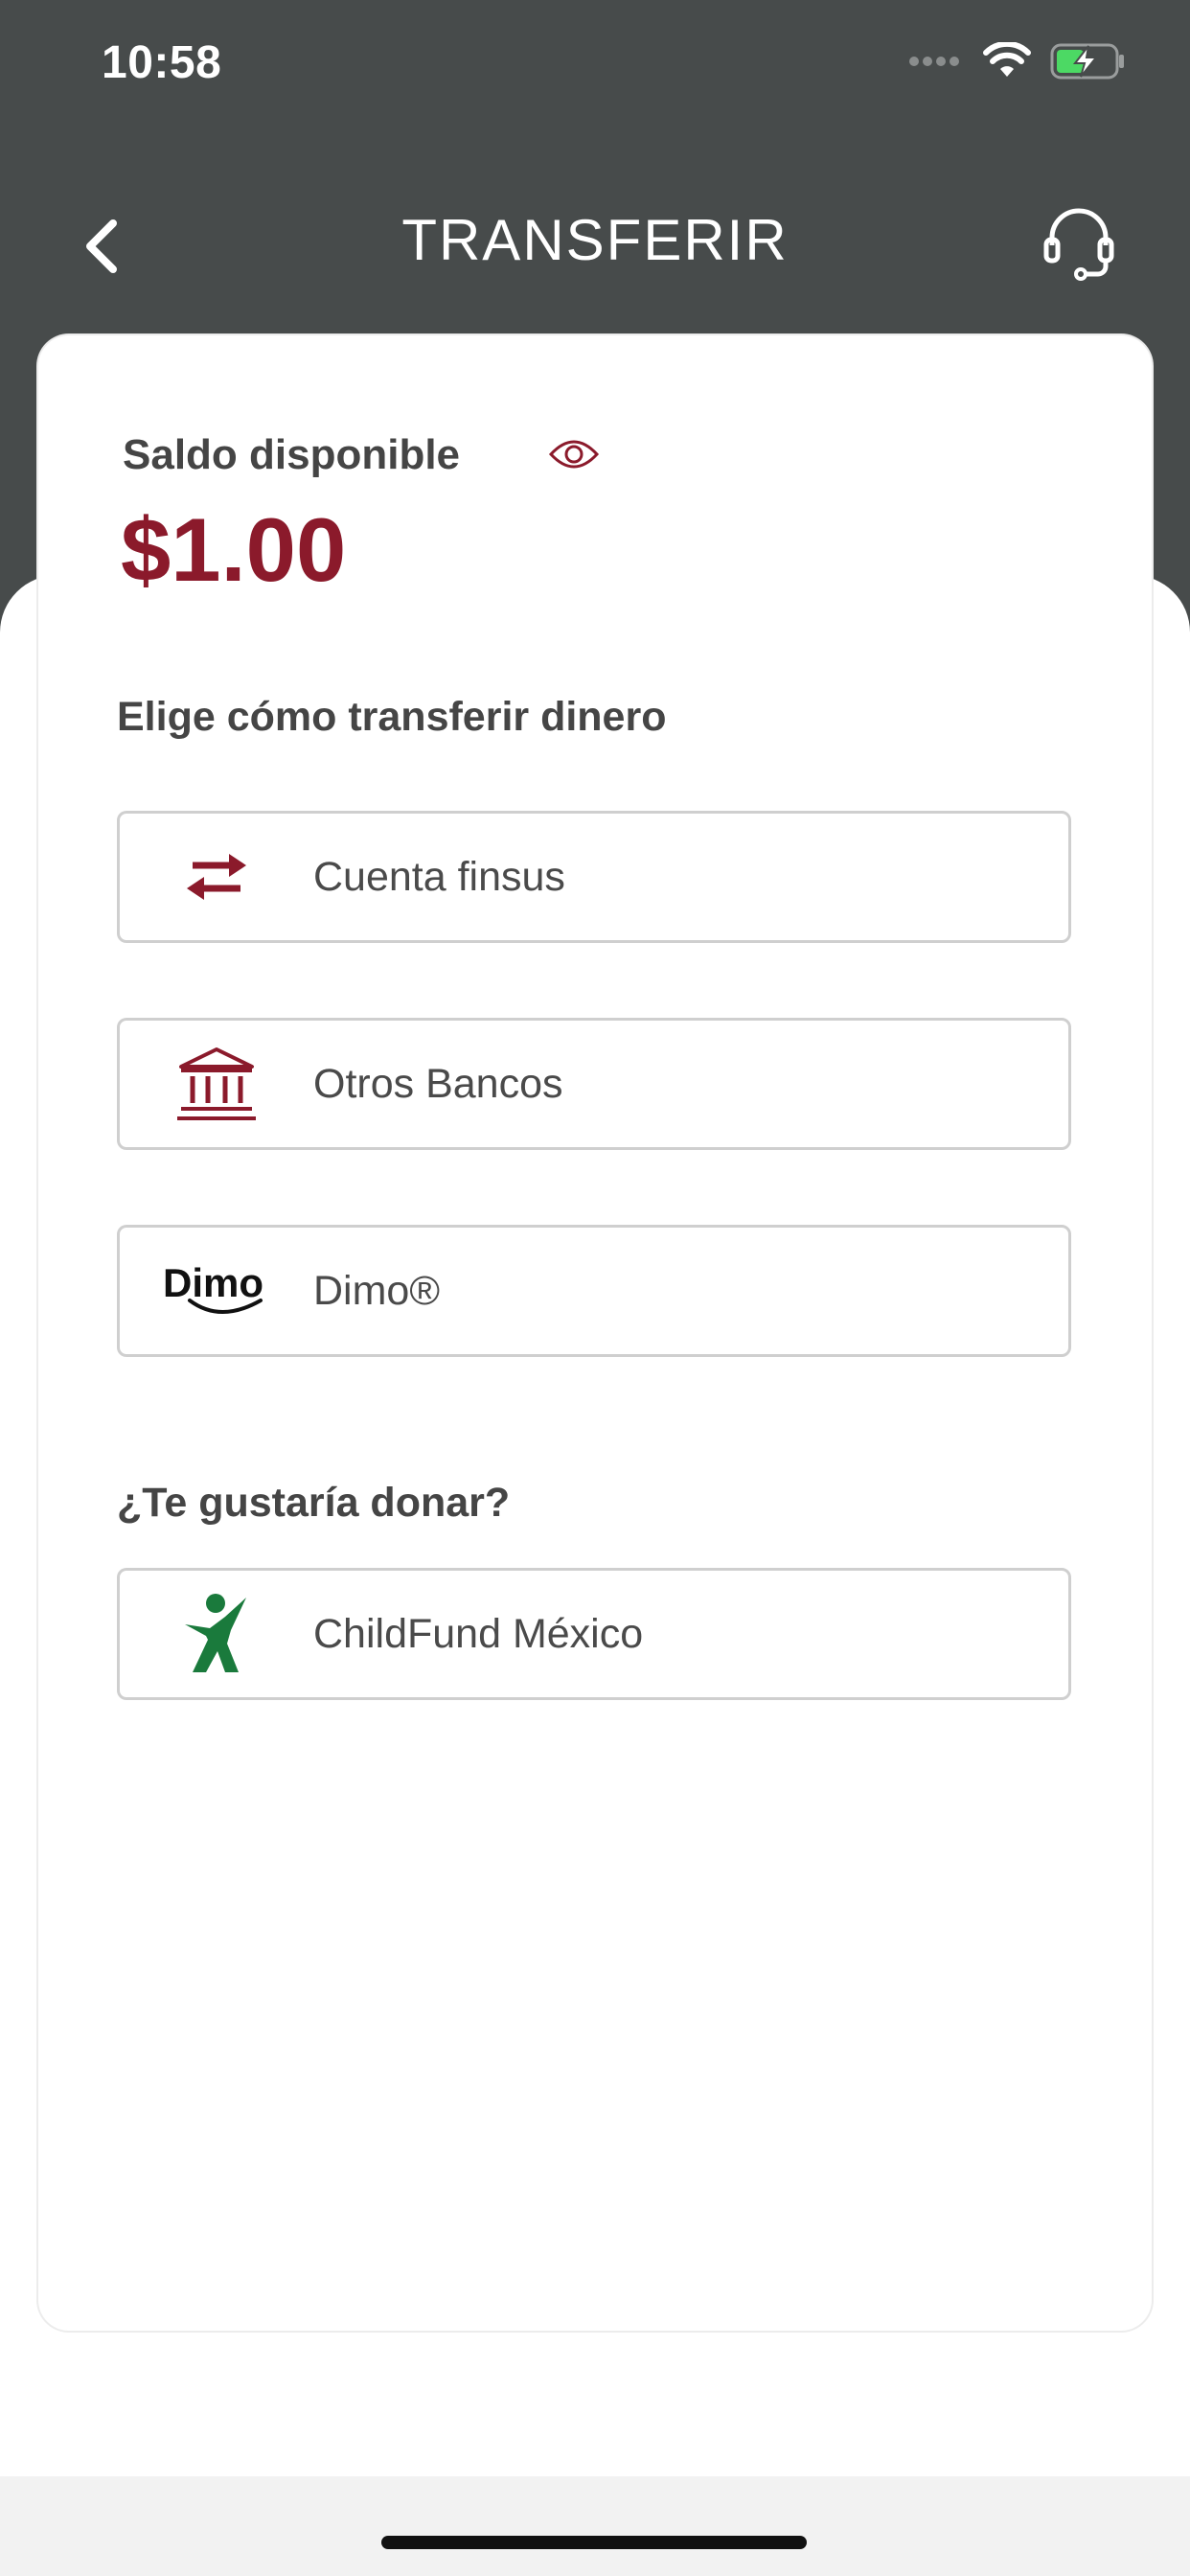  I want to click on dimo-logo: Dimo, so click(217, 1291).